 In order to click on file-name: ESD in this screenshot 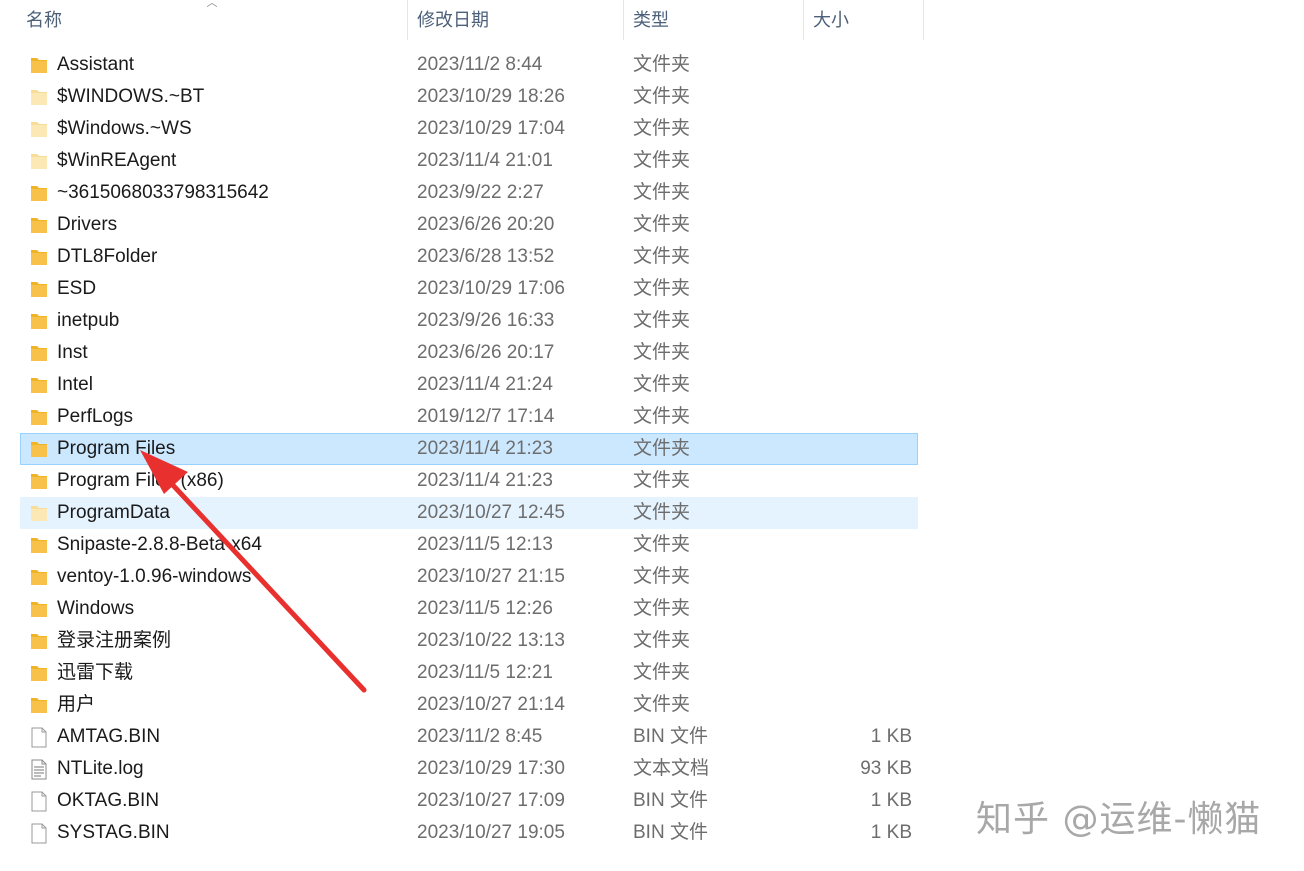, I will do `click(77, 288)`.